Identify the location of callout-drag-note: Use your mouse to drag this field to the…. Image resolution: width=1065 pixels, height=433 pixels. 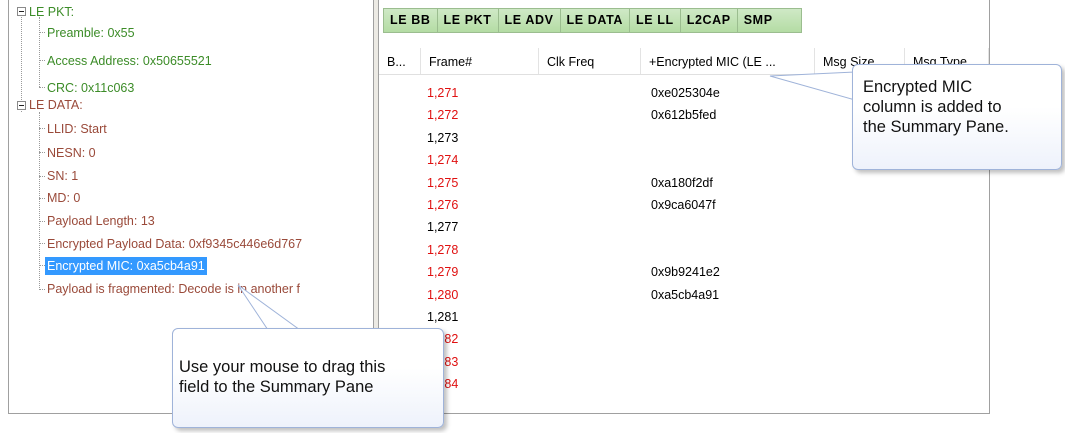
(308, 378).